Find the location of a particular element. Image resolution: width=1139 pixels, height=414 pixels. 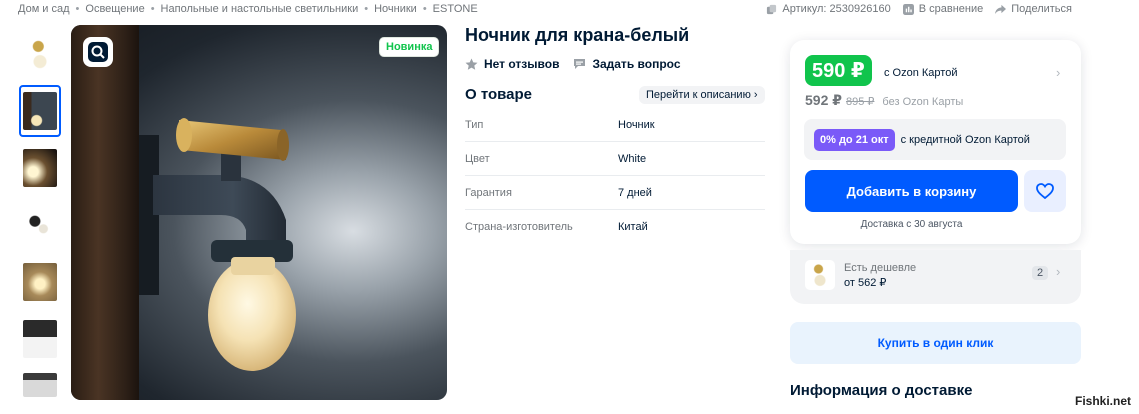

ask-question-link: Задать вопрос is located at coordinates (627, 64).